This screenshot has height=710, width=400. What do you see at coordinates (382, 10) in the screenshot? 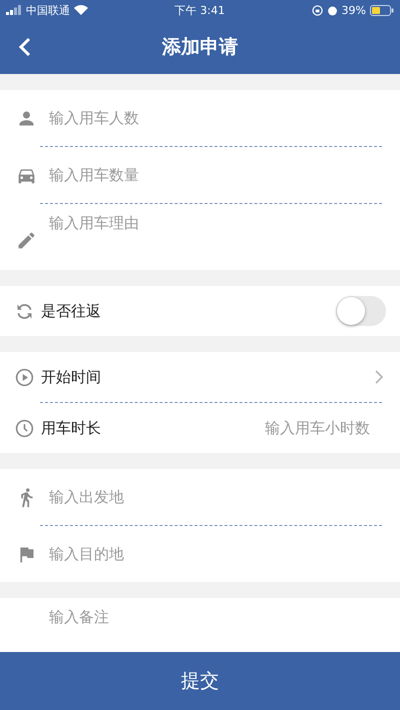
I see `battery-icon` at bounding box center [382, 10].